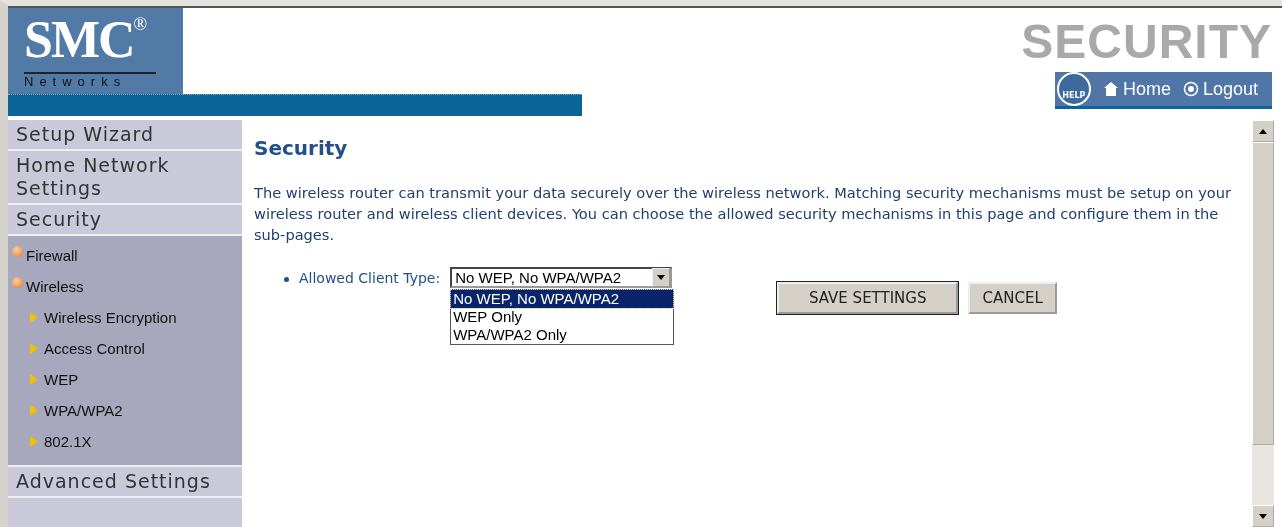 This screenshot has width=1282, height=527. Describe the element at coordinates (125, 286) in the screenshot. I see `sidebar-link: Wireless` at that location.